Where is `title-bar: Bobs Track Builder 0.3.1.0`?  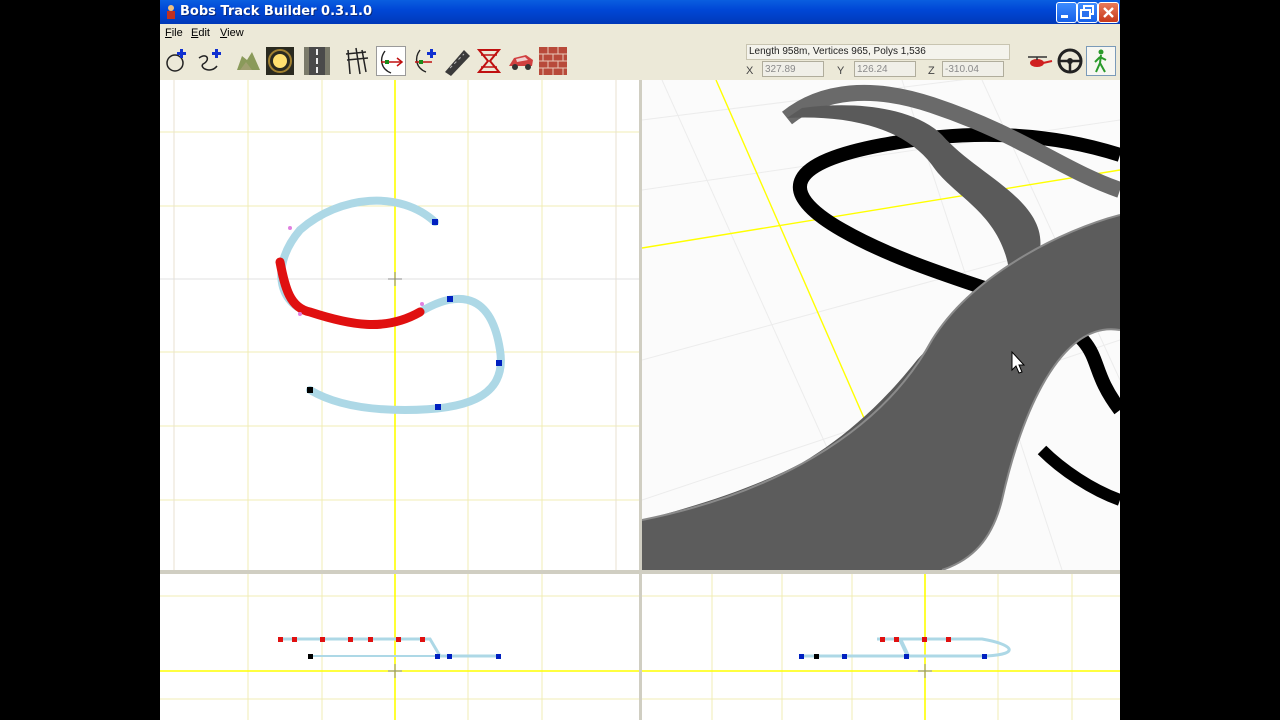
title-bar: Bobs Track Builder 0.3.1.0 is located at coordinates (640, 12).